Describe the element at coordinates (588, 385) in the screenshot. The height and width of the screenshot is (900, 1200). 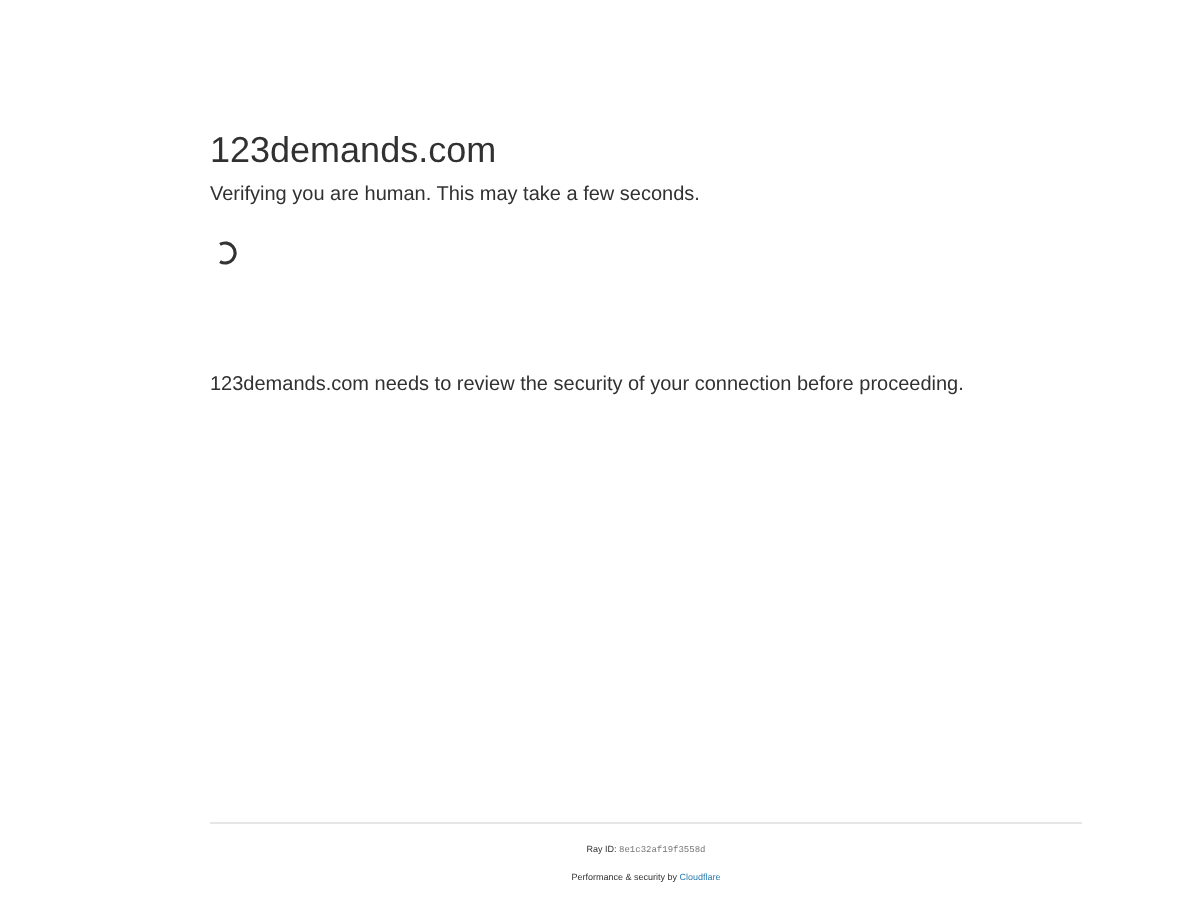
I see `security-message: 123demands.com needs to review the security of your connection before proceeding.` at that location.